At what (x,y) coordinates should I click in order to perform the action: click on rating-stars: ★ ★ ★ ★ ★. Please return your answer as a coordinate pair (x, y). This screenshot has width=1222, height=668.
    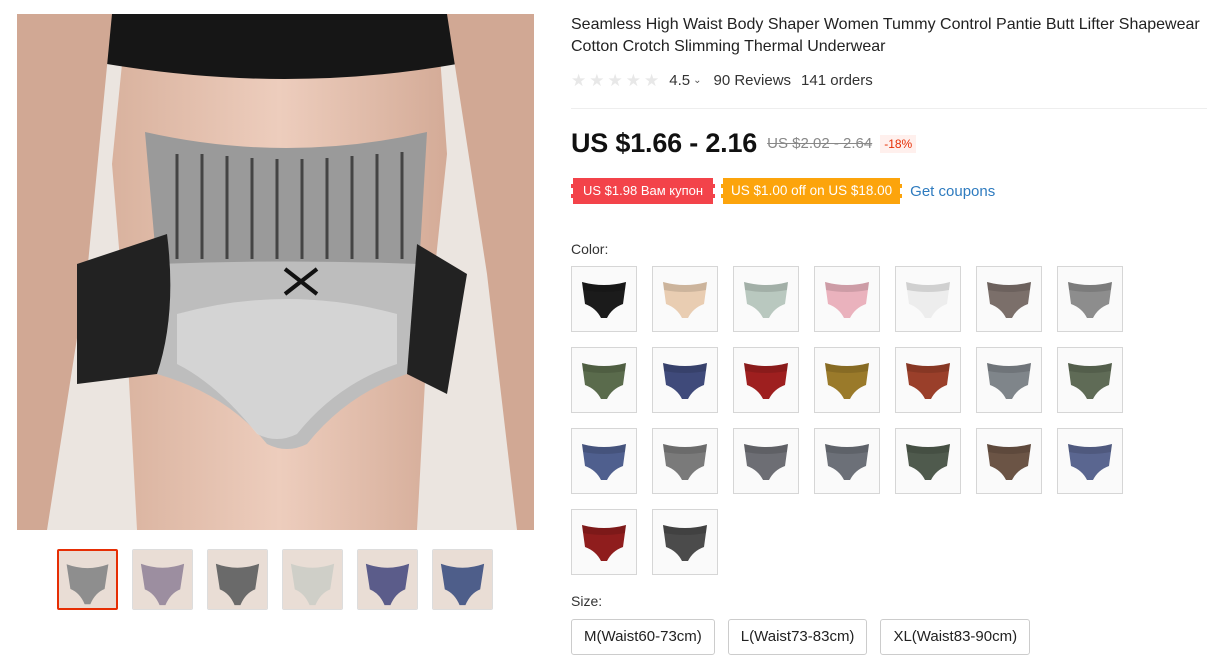
    Looking at the image, I should click on (615, 80).